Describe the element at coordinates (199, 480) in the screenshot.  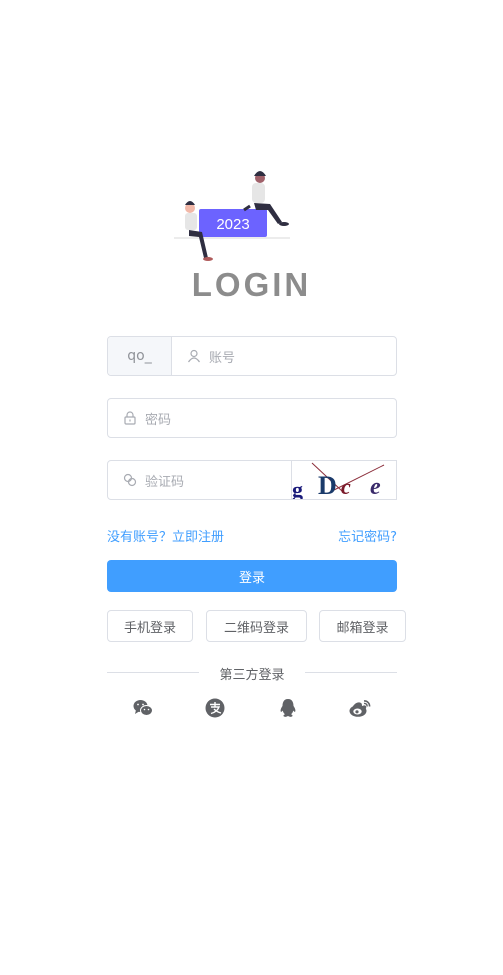
I see `captcha-field: 验证码` at that location.